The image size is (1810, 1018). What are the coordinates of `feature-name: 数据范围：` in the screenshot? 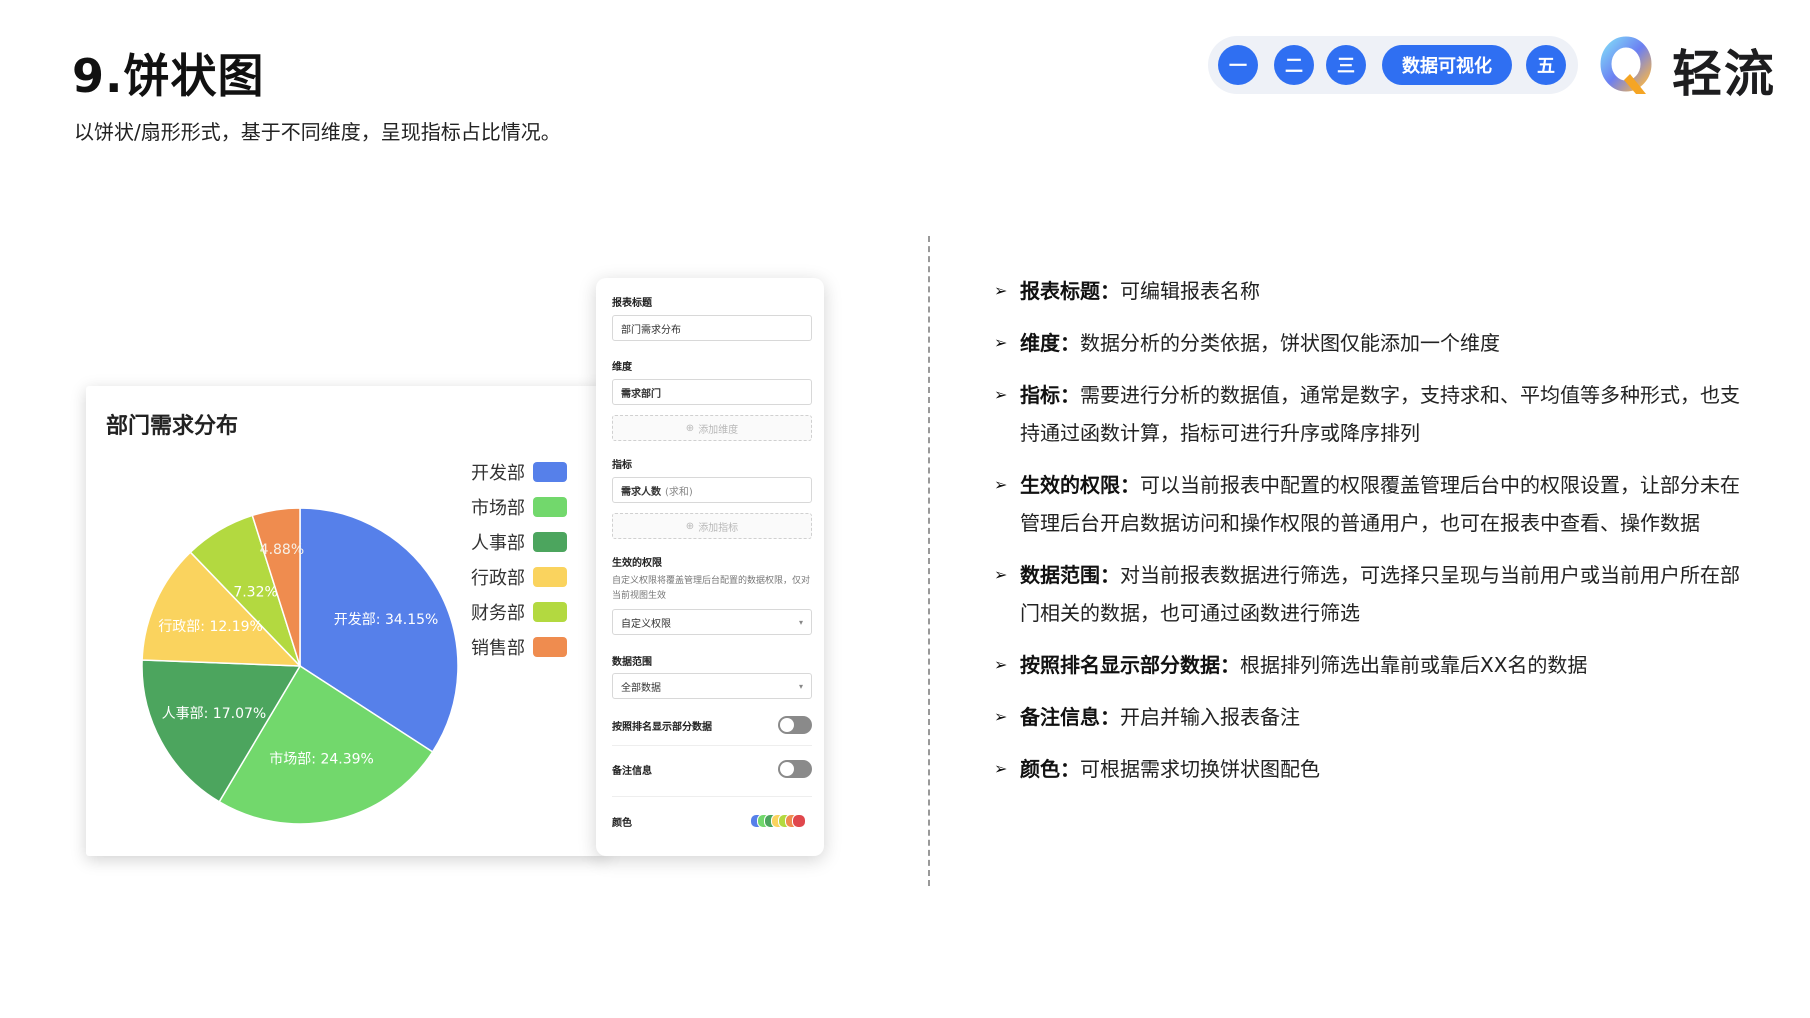 It's located at (1070, 575).